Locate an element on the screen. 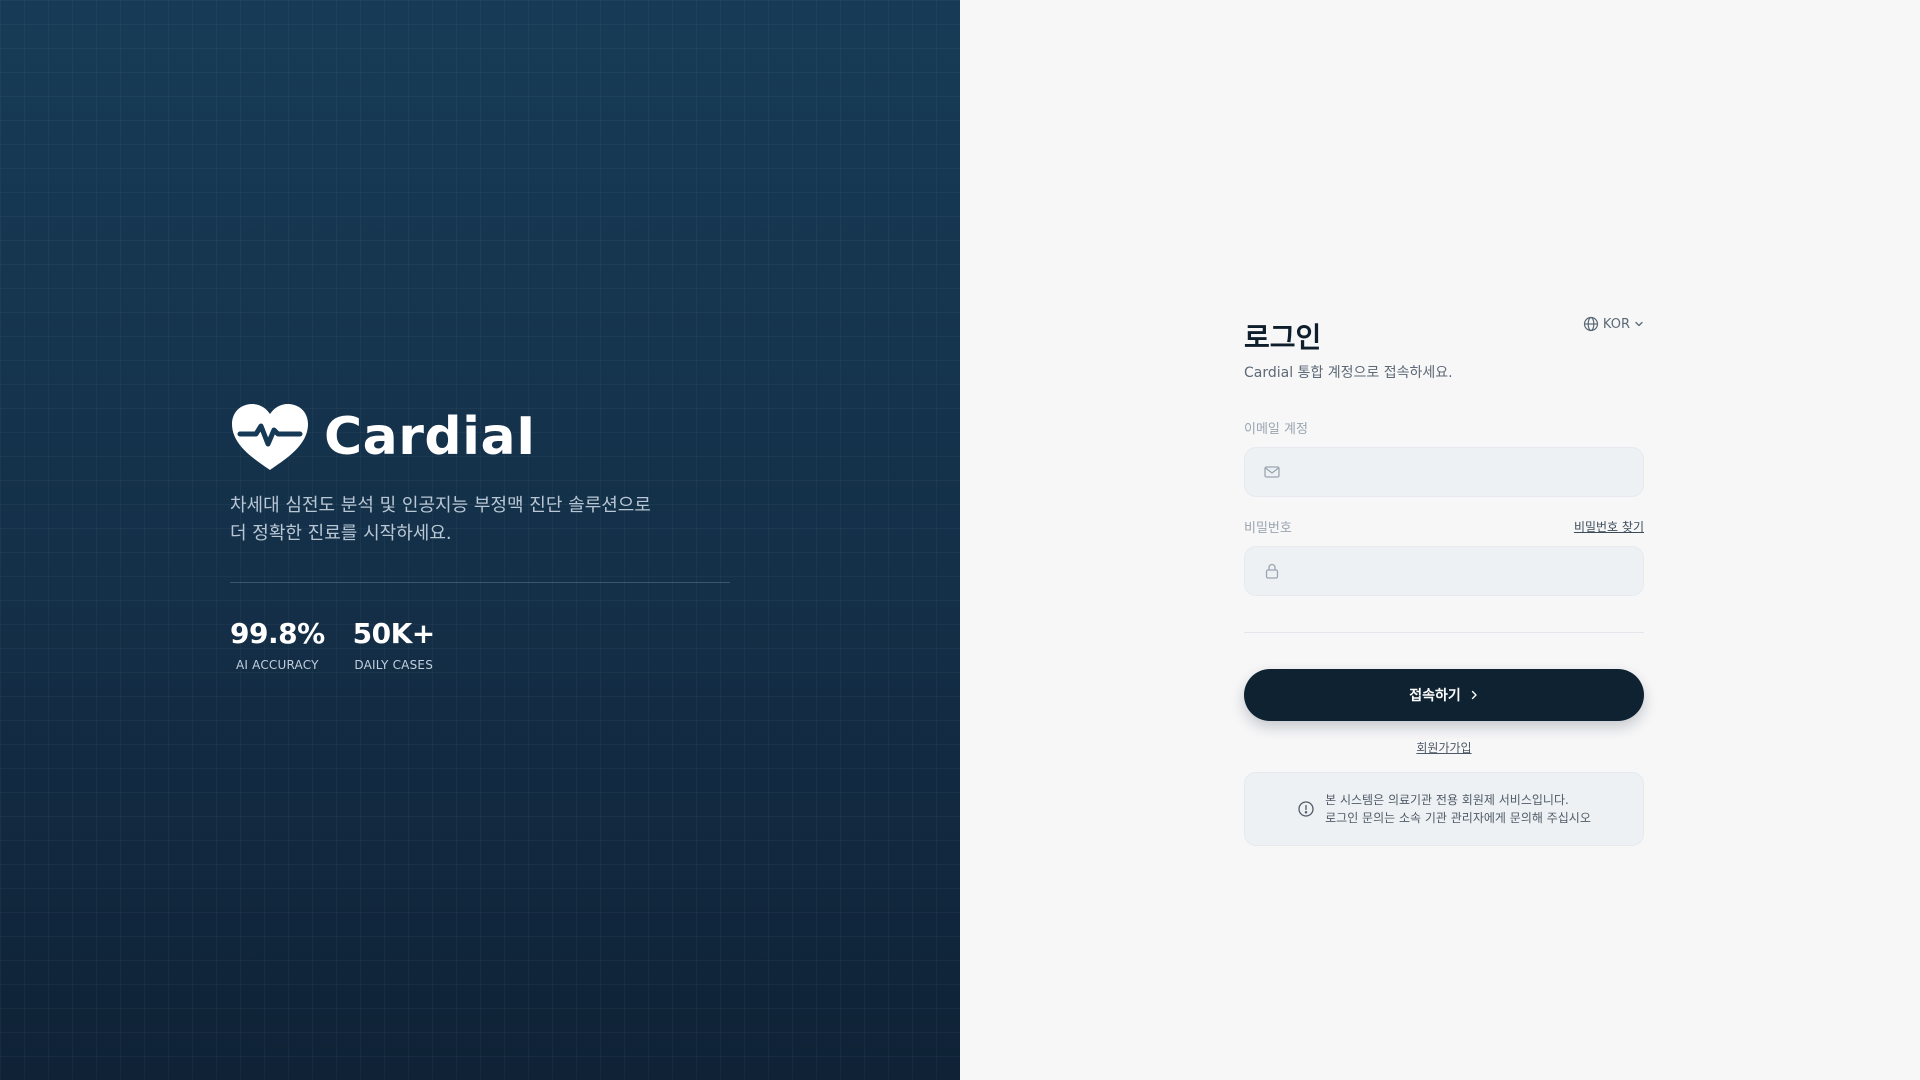 The width and height of the screenshot is (1920, 1080). password-input is located at coordinates (1462, 571).